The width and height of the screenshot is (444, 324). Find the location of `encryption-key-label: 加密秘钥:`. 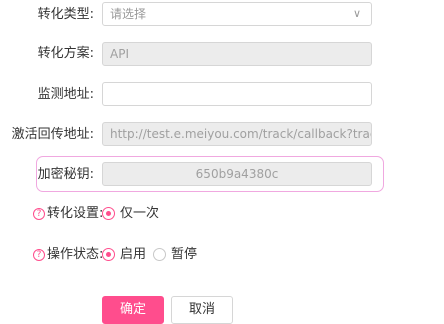

encryption-key-label: 加密秘钥: is located at coordinates (65, 174).